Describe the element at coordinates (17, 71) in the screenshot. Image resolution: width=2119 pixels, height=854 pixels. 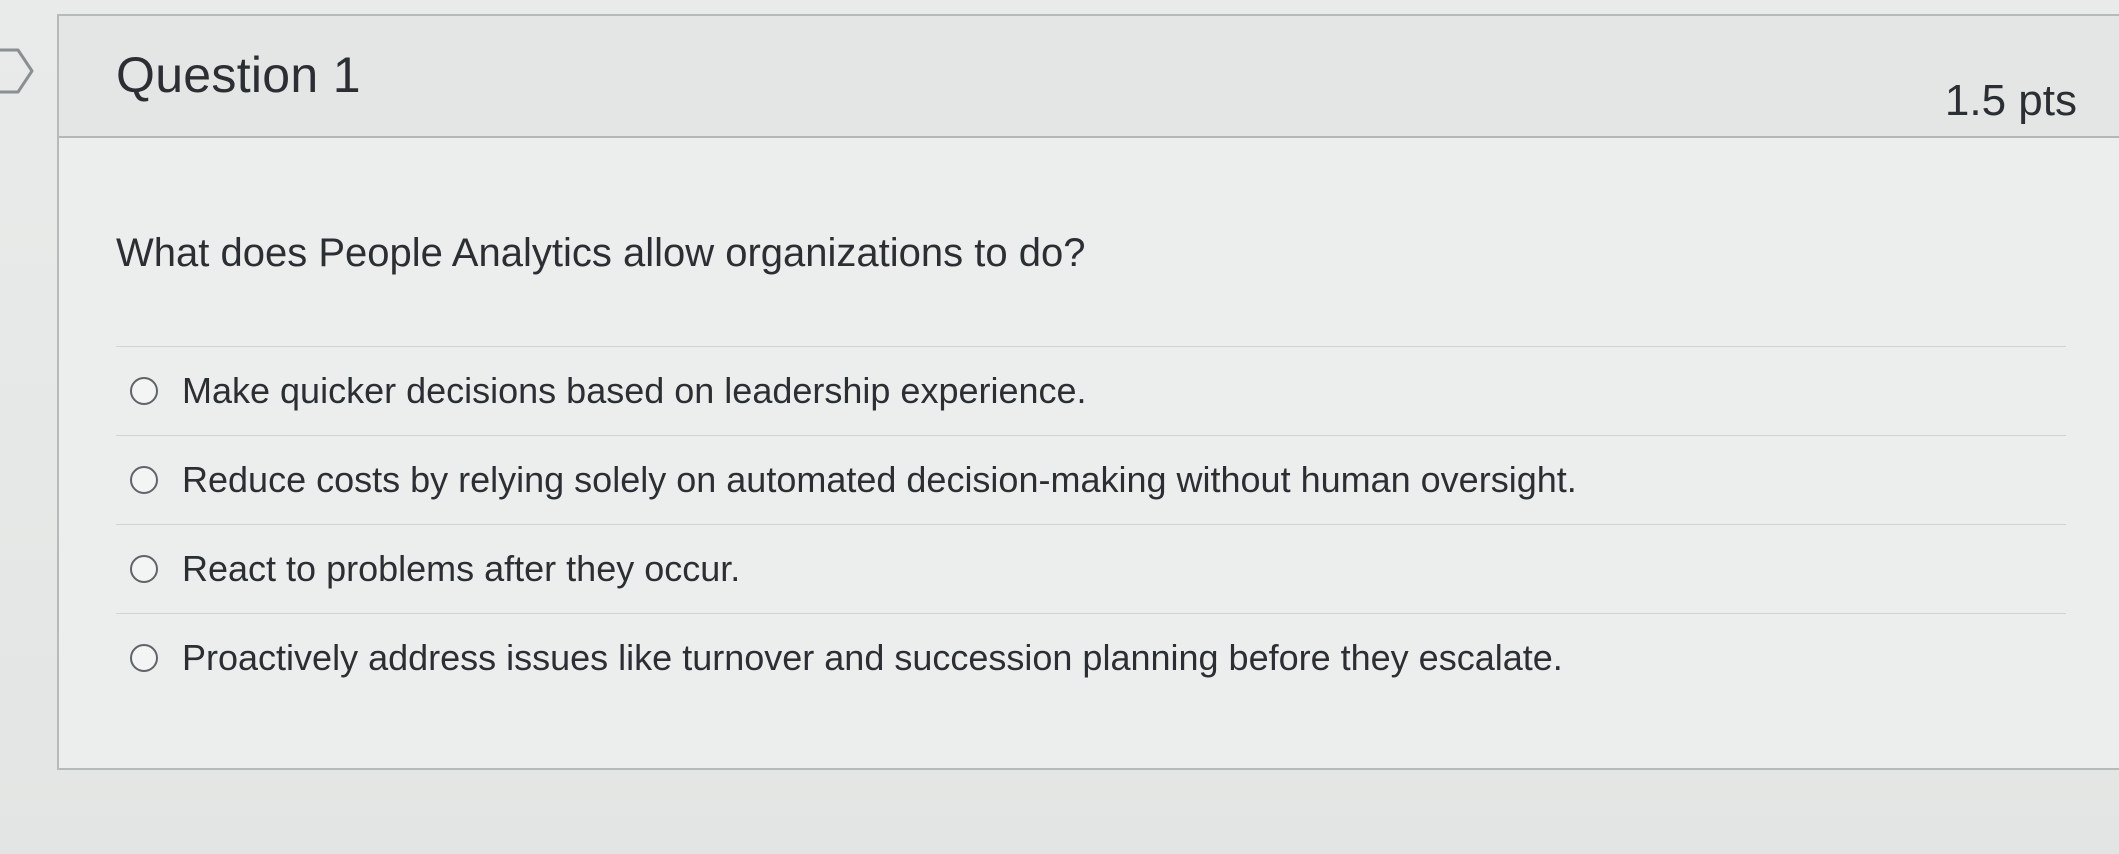
I see `collapse-question-arrow-icon` at that location.